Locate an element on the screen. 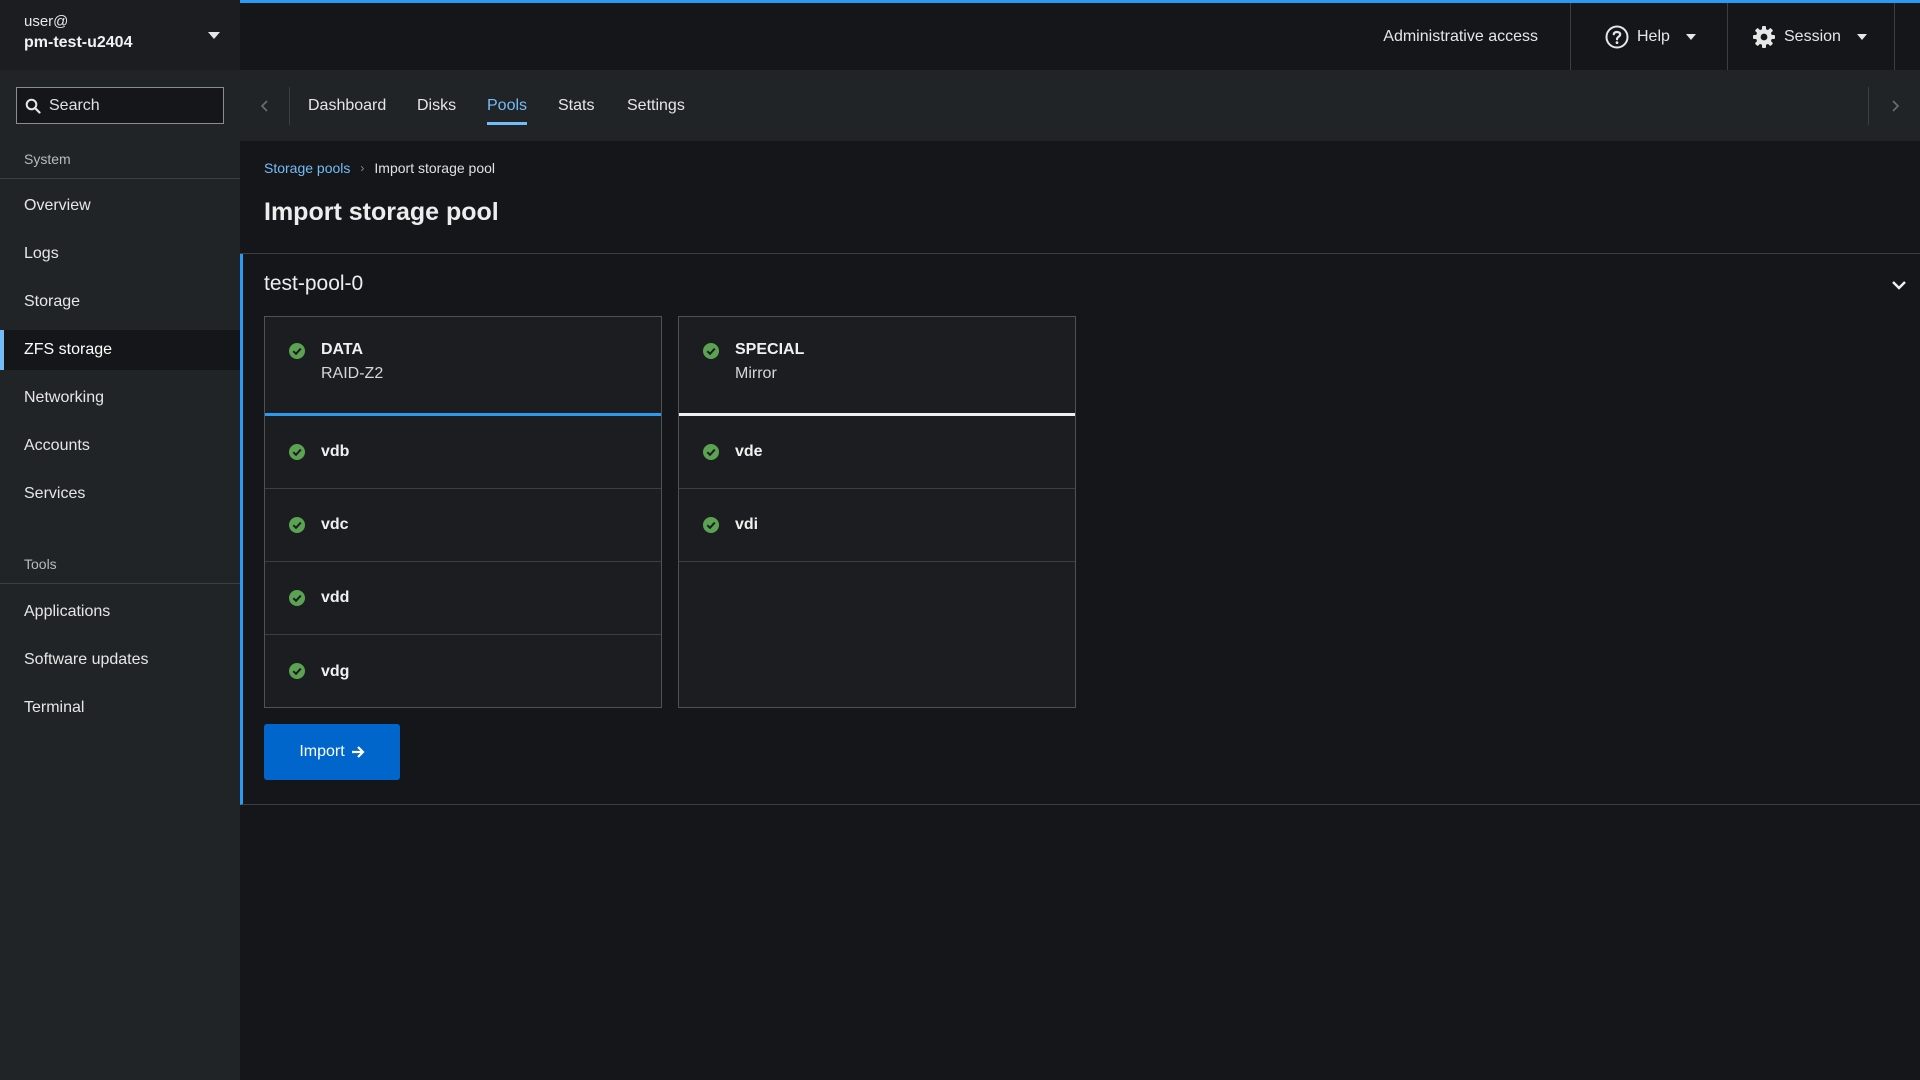 Image resolution: width=1920 pixels, height=1080 pixels. tabs-scroll-right-button is located at coordinates (1894, 106).